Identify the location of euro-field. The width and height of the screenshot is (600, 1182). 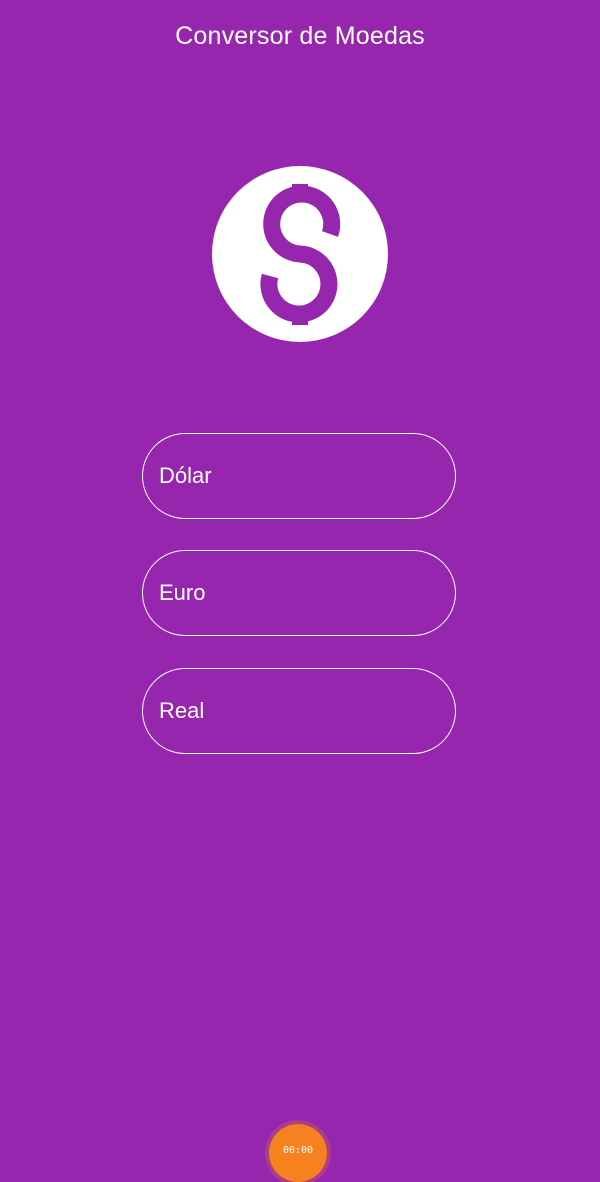
(299, 593).